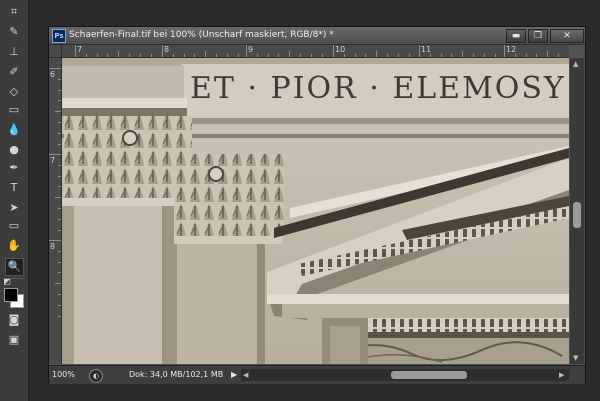  I want to click on status-menu-arrow: ▶, so click(234, 374).